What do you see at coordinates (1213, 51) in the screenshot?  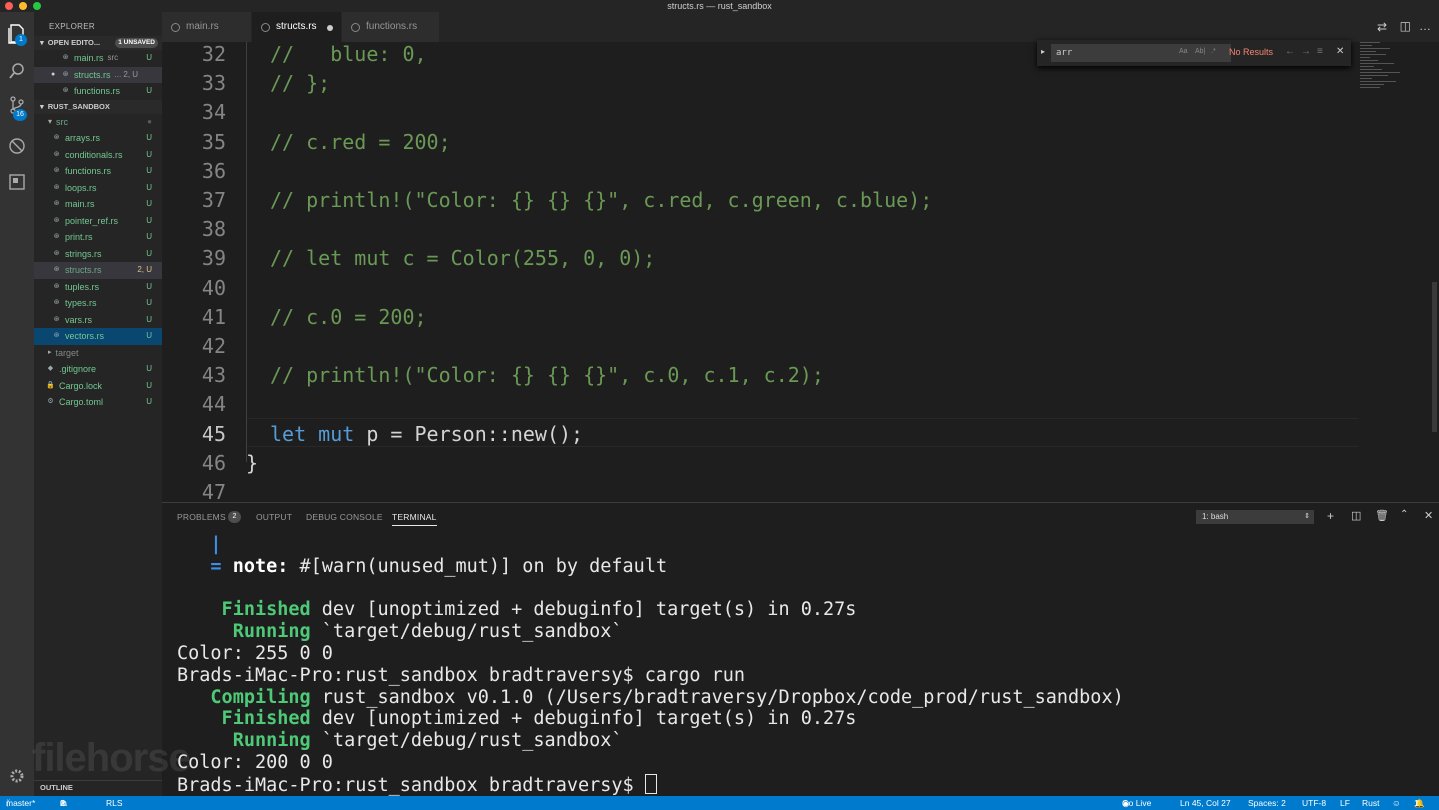 I see `regex-icon: .*` at bounding box center [1213, 51].